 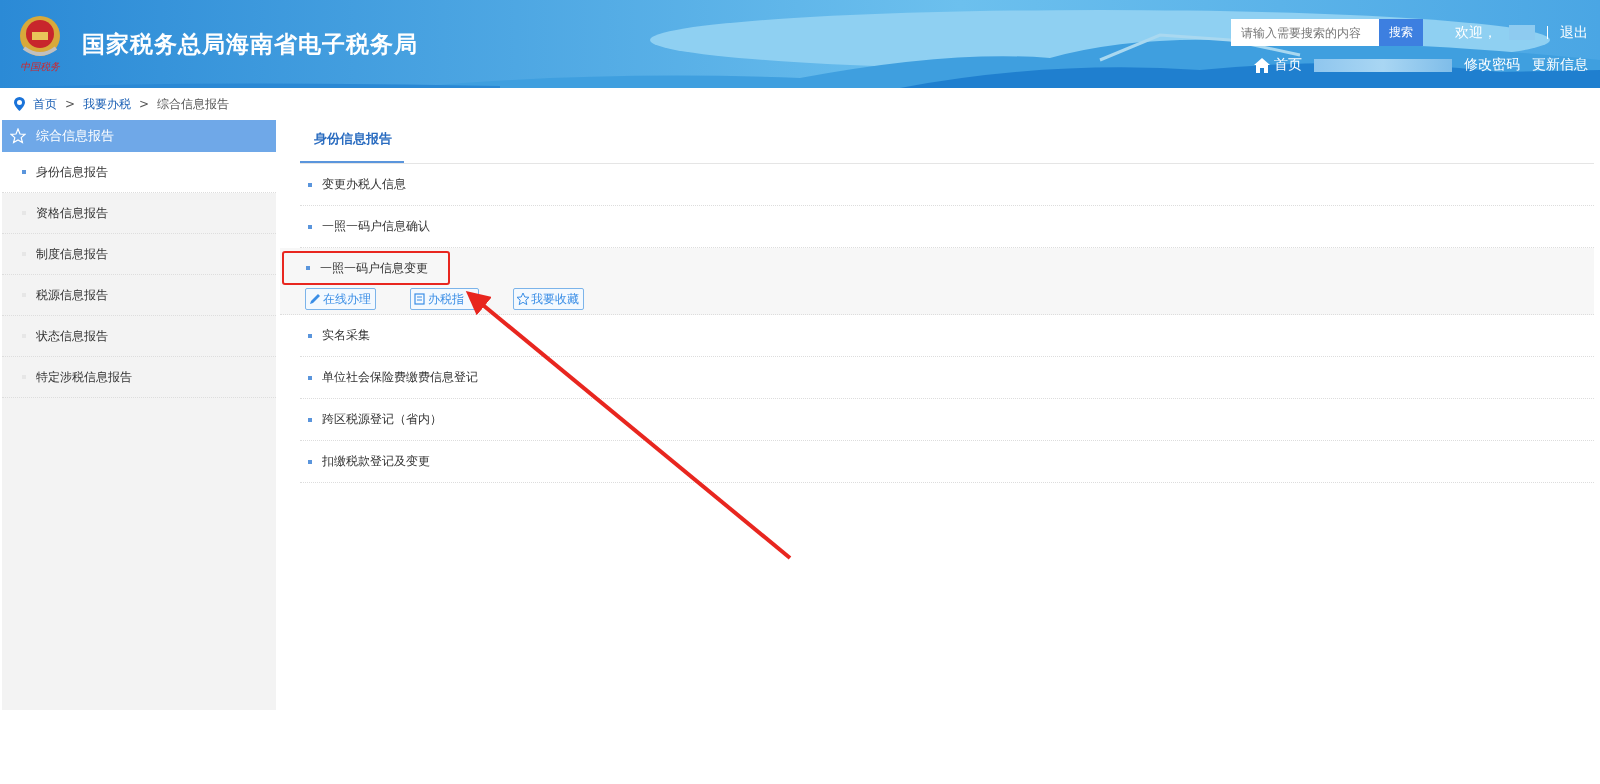 What do you see at coordinates (250, 44) in the screenshot?
I see `site-title: 国家税务总局海南省电子税务局` at bounding box center [250, 44].